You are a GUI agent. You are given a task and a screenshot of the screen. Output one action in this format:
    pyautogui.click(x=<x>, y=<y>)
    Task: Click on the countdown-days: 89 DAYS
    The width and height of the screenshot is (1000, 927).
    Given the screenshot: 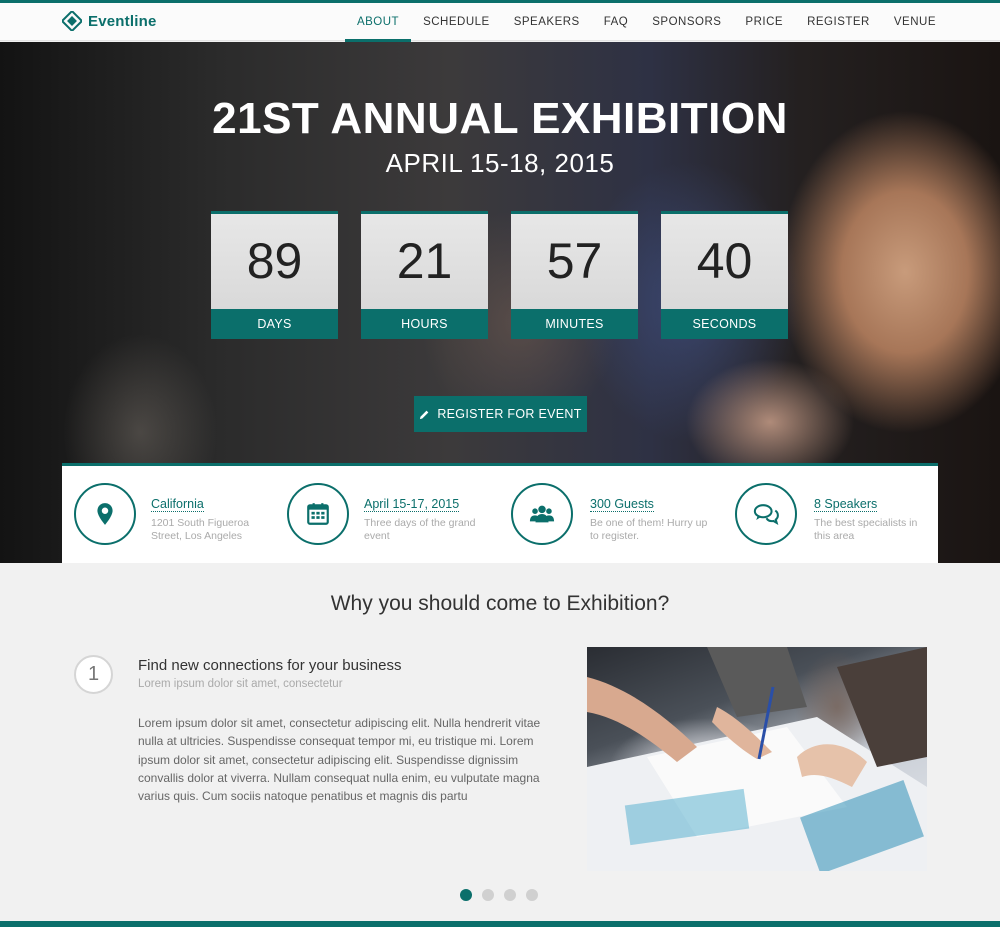 What is the action you would take?
    pyautogui.click(x=274, y=275)
    